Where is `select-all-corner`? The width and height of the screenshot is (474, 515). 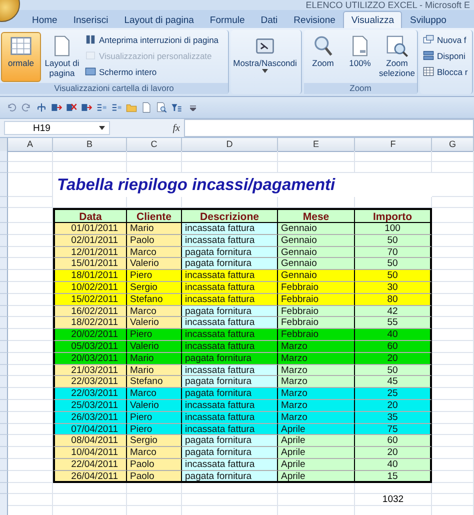 select-all-corner is located at coordinates (4, 145).